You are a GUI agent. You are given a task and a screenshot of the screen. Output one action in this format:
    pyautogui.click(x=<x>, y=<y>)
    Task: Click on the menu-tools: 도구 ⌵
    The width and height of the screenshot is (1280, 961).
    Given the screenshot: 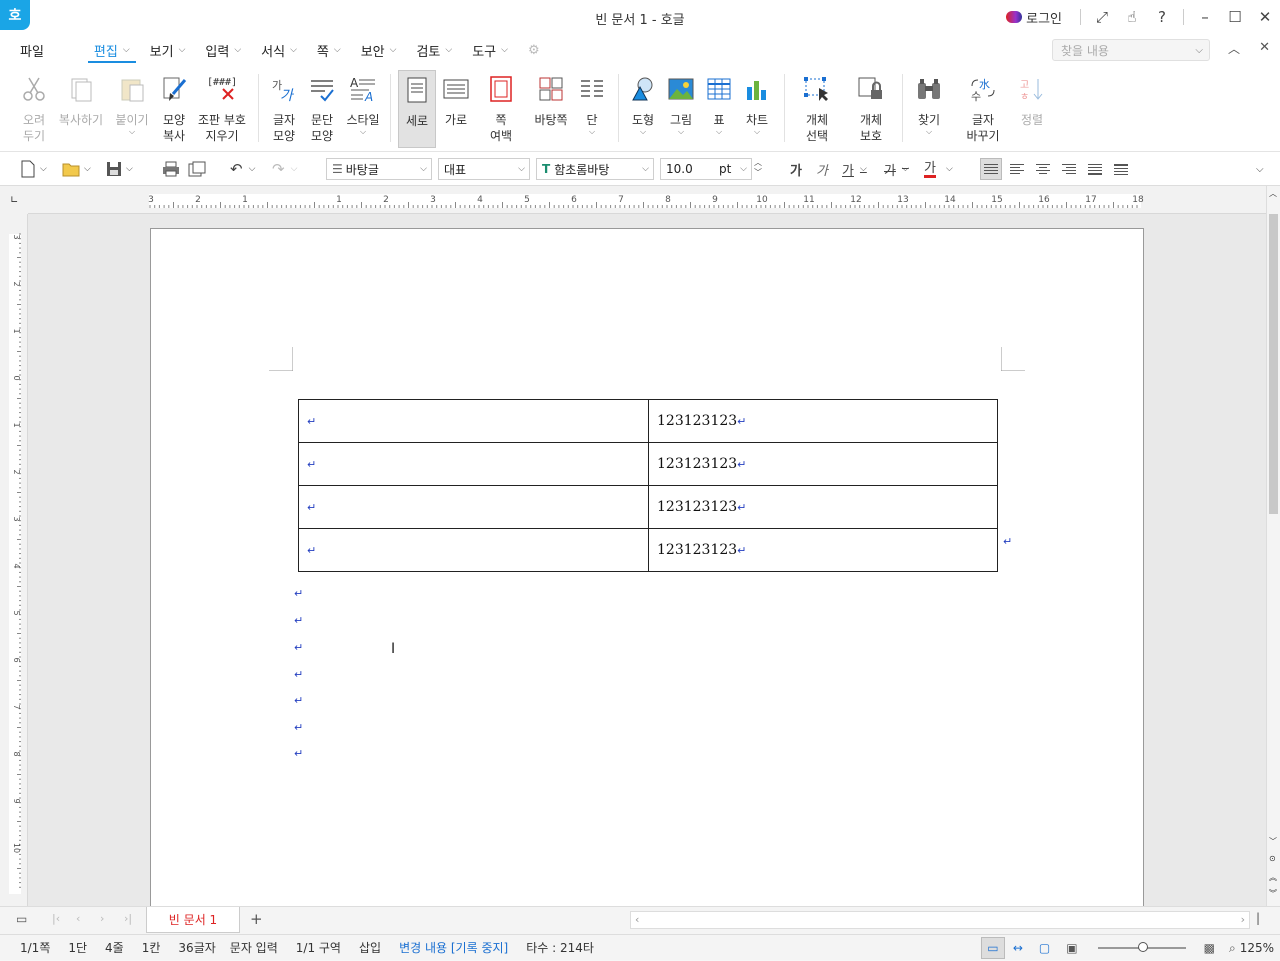 What is the action you would take?
    pyautogui.click(x=490, y=50)
    